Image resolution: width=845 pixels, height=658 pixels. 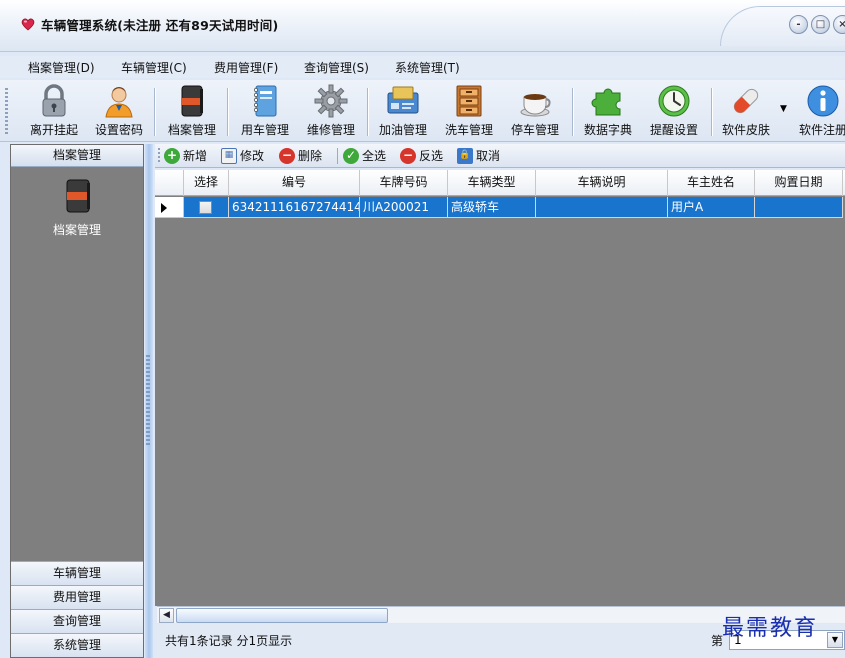 What do you see at coordinates (820, 24) in the screenshot?
I see `maximize-button: □` at bounding box center [820, 24].